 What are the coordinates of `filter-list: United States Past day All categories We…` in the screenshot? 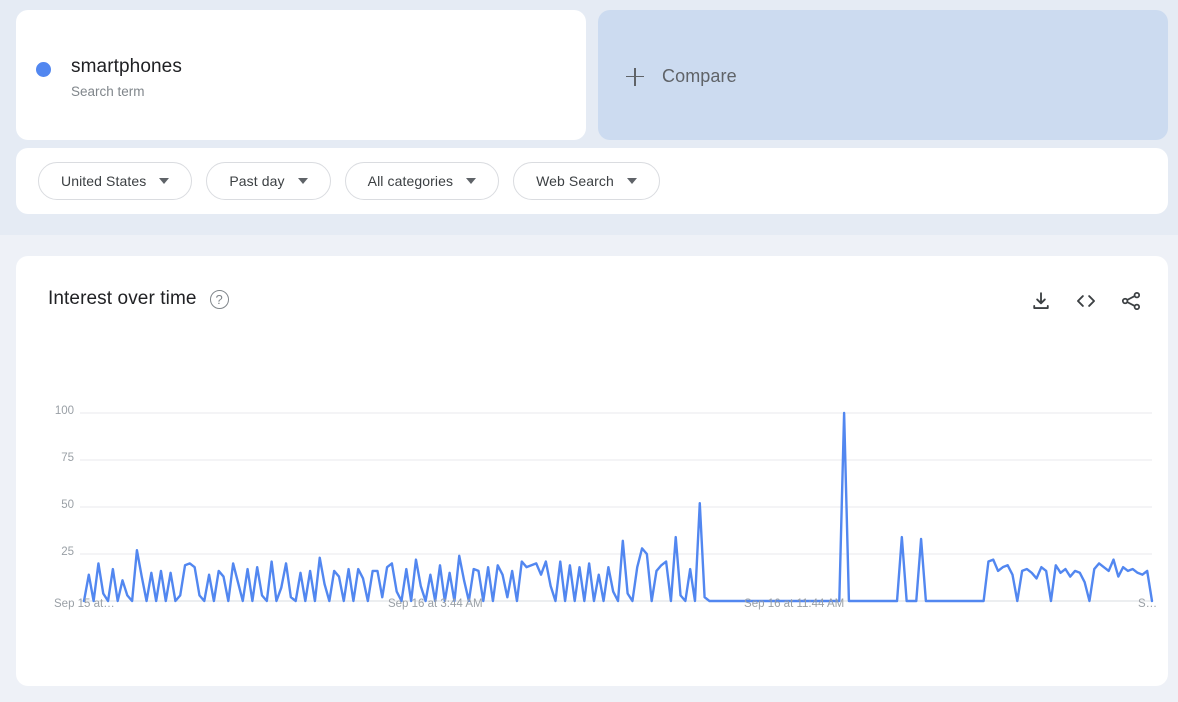 It's located at (349, 181).